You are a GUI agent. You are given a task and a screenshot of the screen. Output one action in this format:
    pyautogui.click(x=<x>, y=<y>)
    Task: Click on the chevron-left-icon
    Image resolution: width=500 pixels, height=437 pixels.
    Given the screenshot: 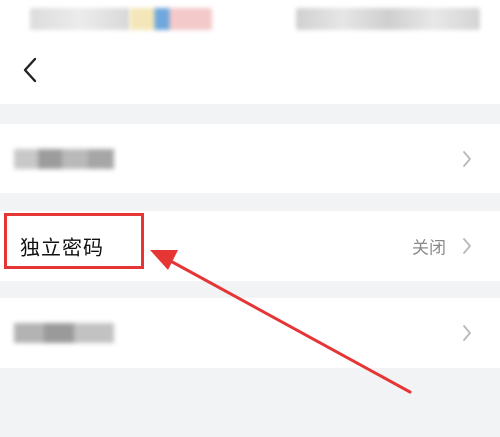 What is the action you would take?
    pyautogui.click(x=30, y=70)
    